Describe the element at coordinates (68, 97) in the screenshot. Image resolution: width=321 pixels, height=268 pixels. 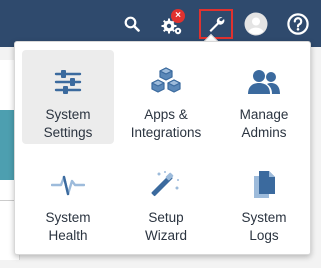
I see `menu-item-system-settings: System Settings` at that location.